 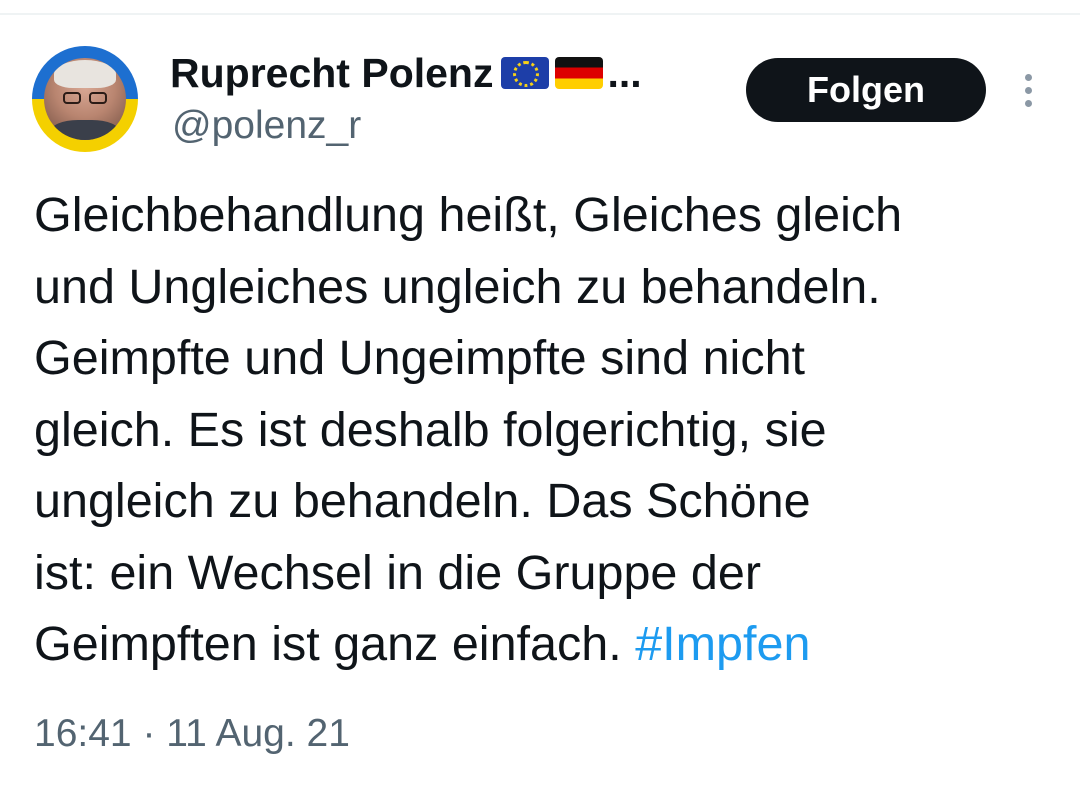 What do you see at coordinates (866, 90) in the screenshot?
I see `follow-button: Folgen` at bounding box center [866, 90].